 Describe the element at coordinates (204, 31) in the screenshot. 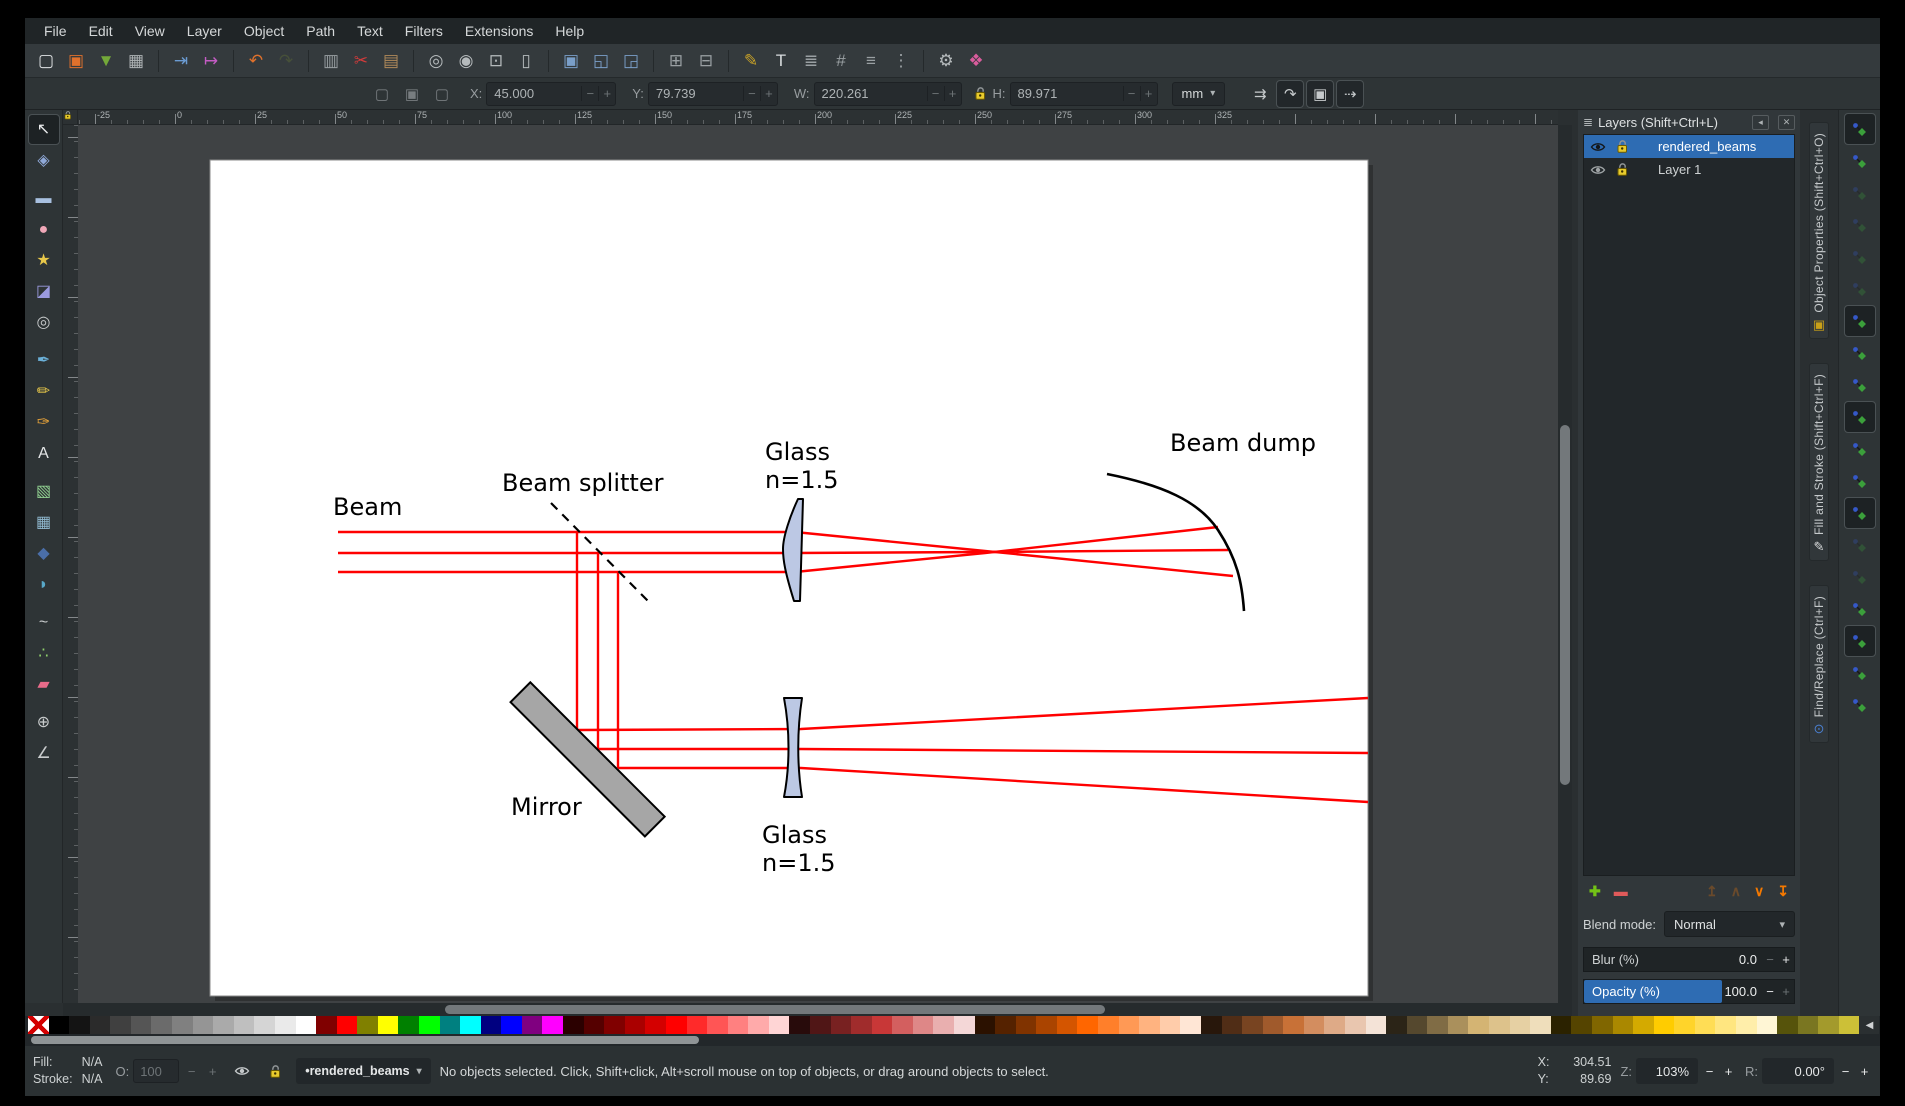

I see `menu-layer: Layer` at that location.